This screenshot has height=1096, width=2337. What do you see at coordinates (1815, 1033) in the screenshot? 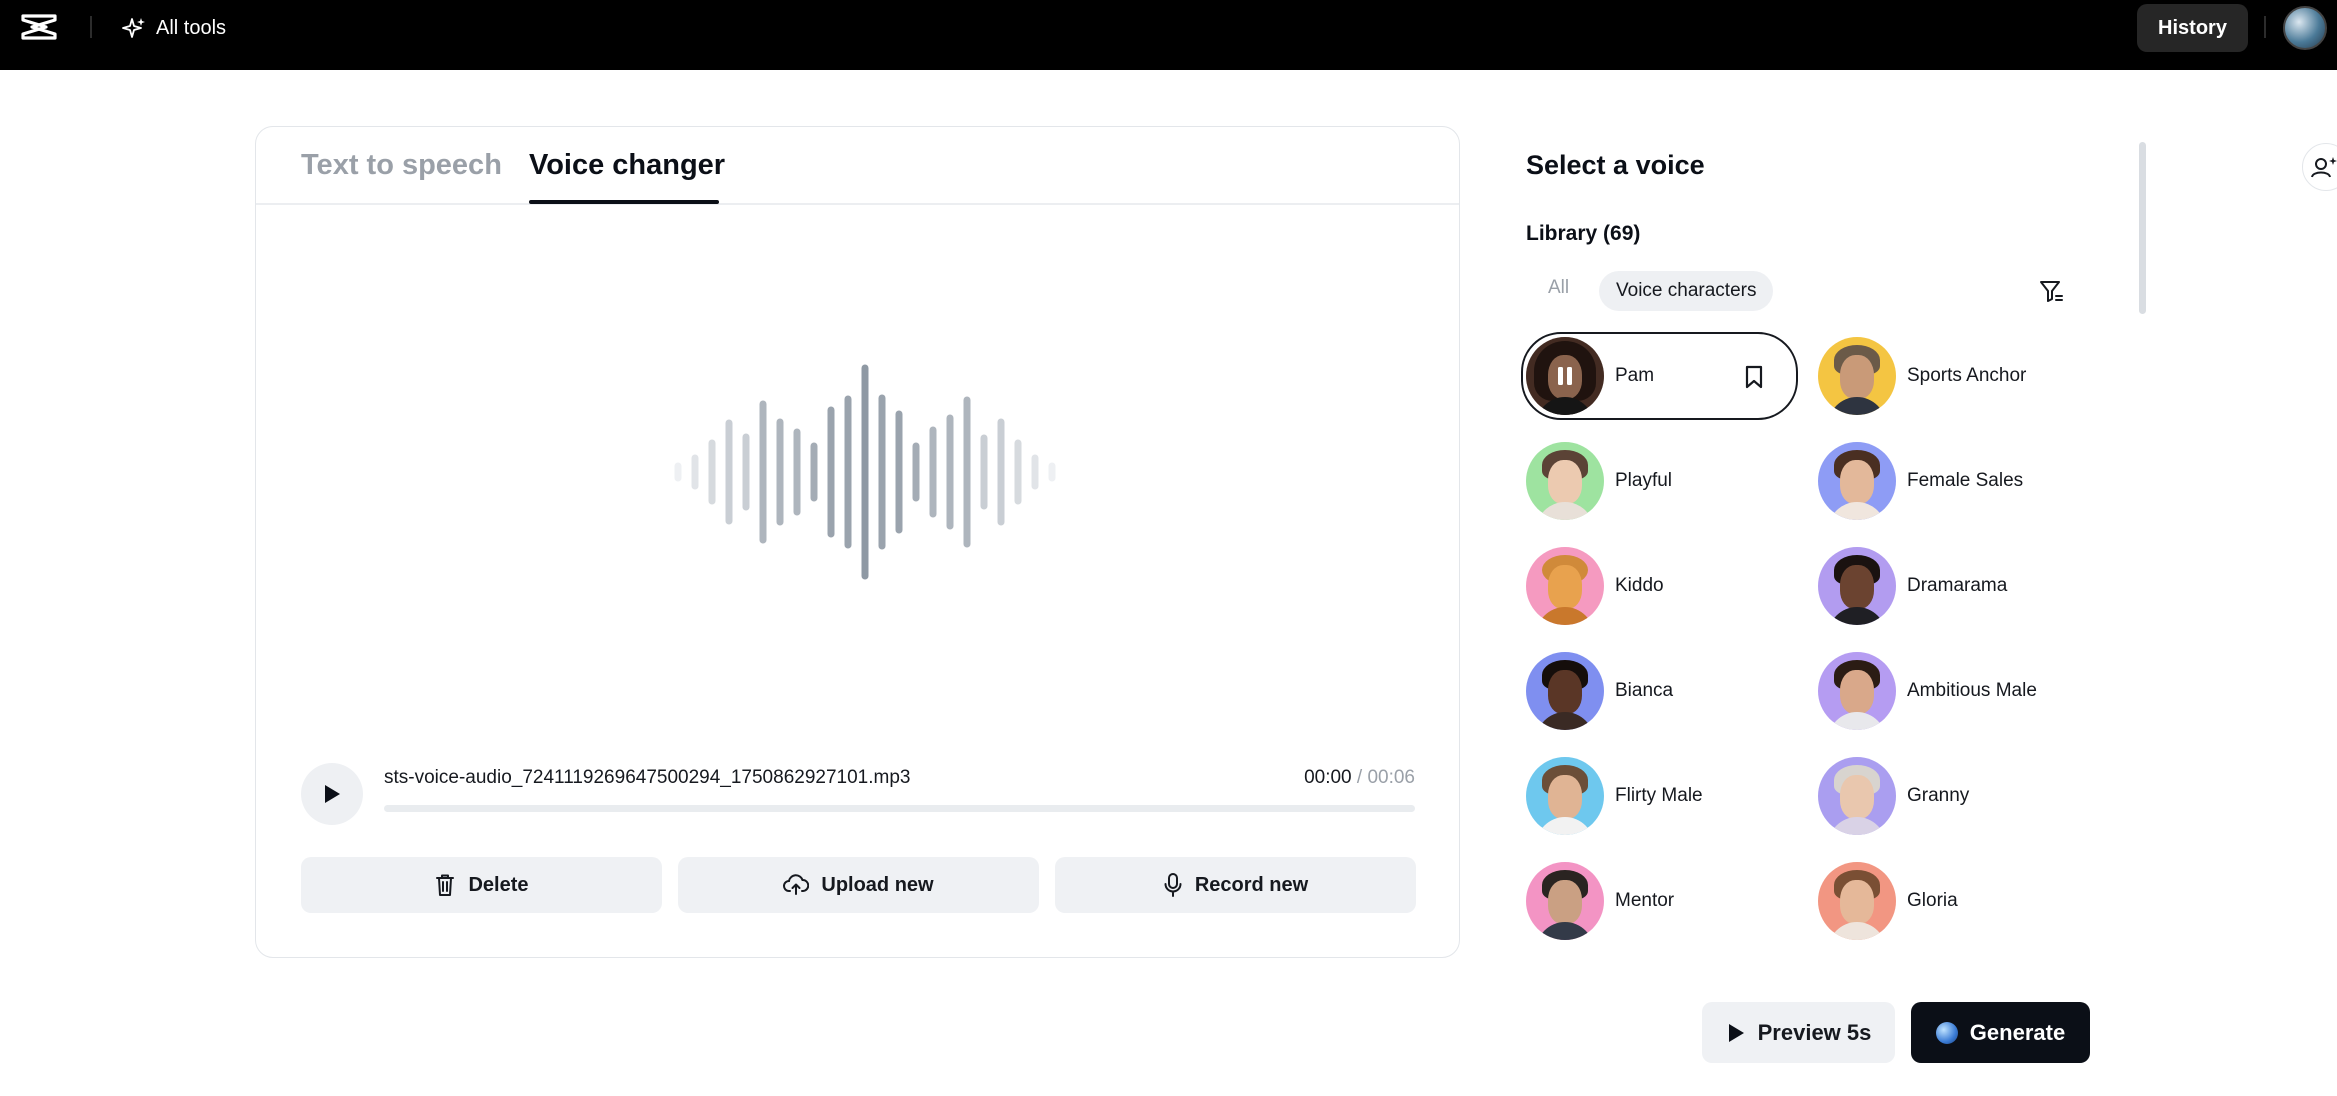
I see `preview-label: Preview 5s` at bounding box center [1815, 1033].